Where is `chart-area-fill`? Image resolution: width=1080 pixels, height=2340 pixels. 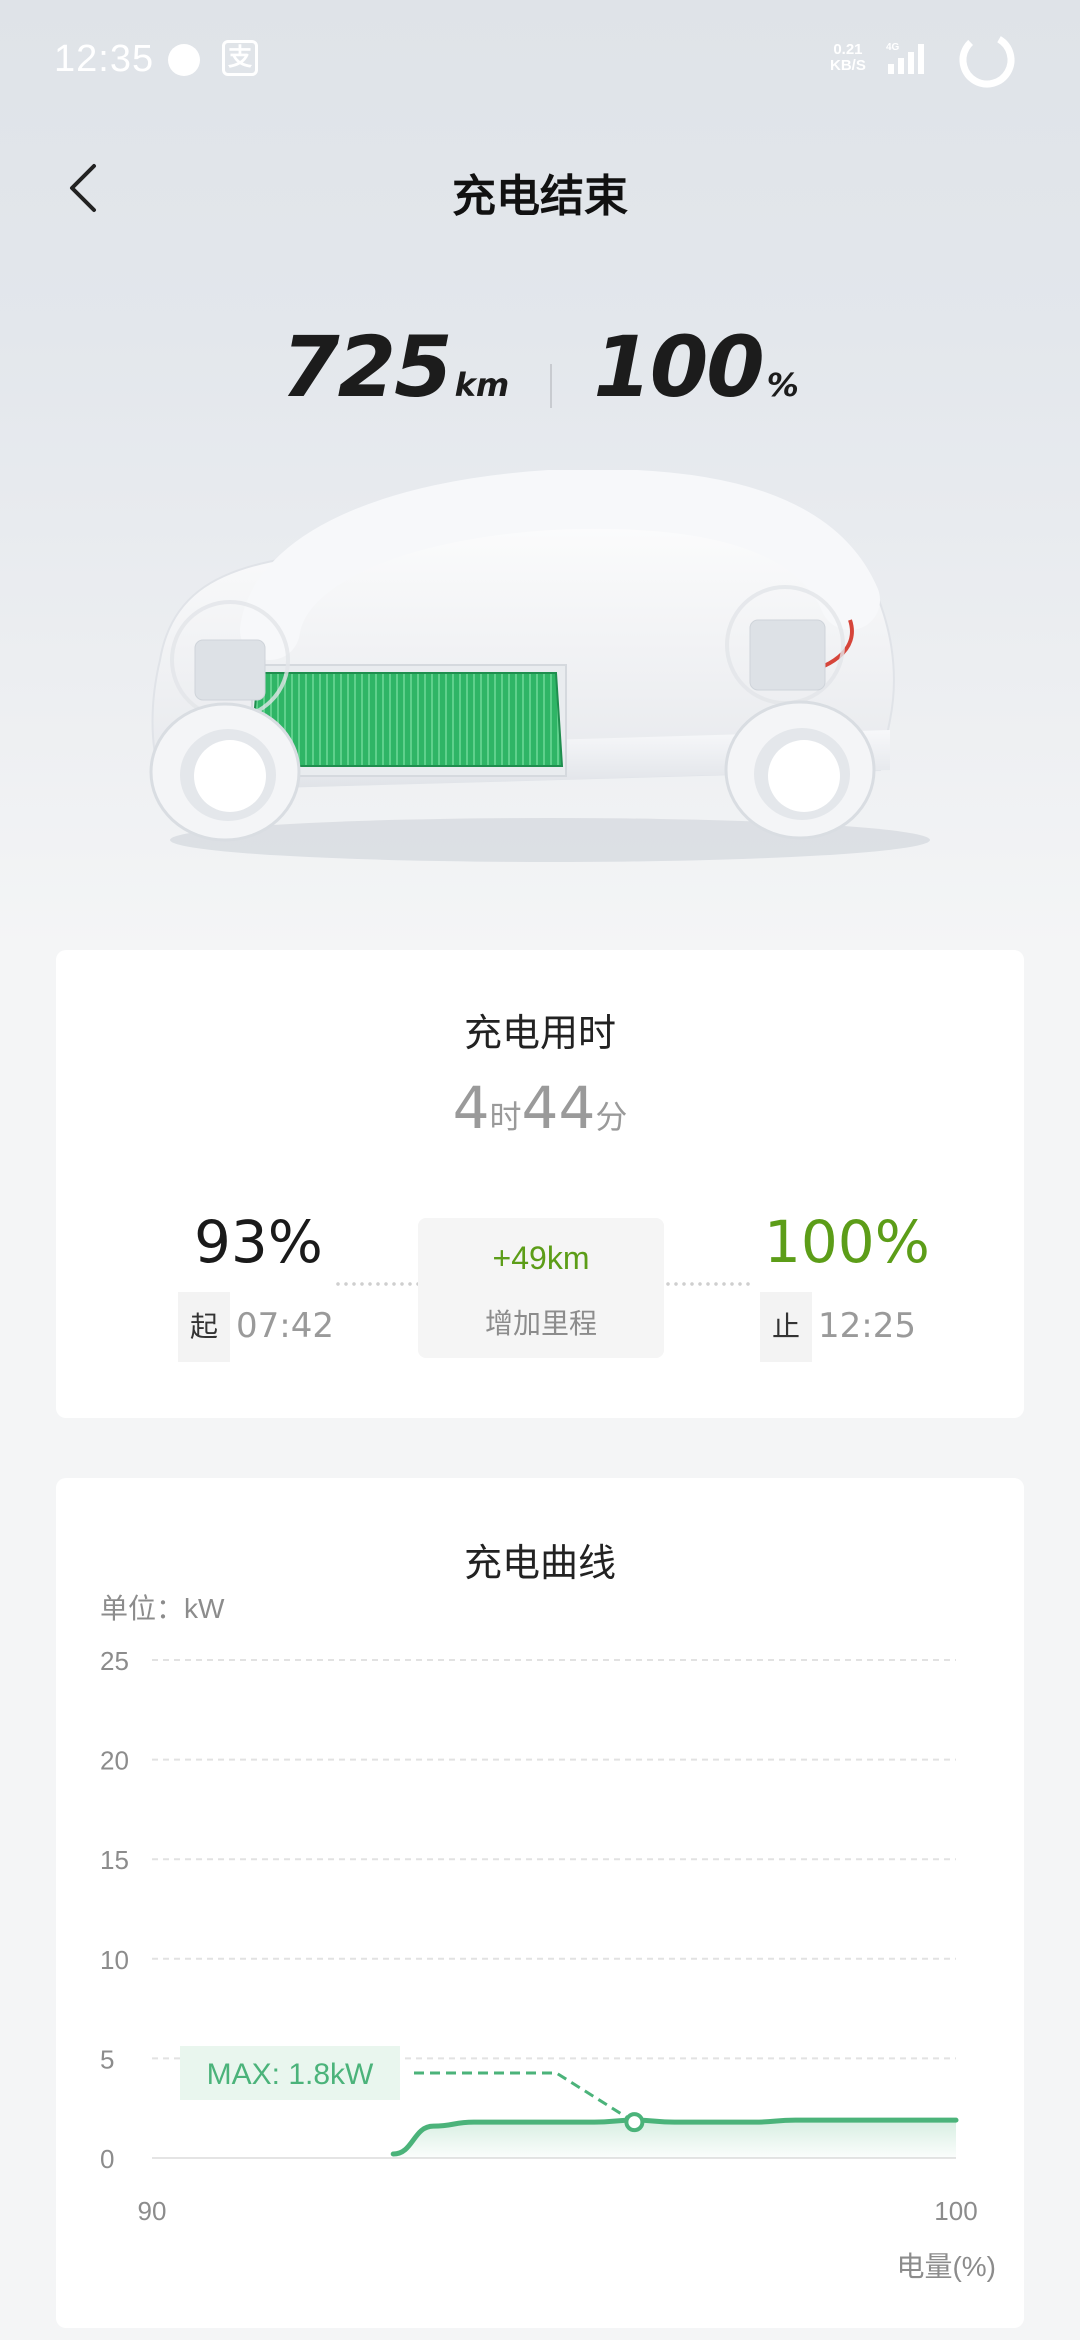 chart-area-fill is located at coordinates (674, 2139).